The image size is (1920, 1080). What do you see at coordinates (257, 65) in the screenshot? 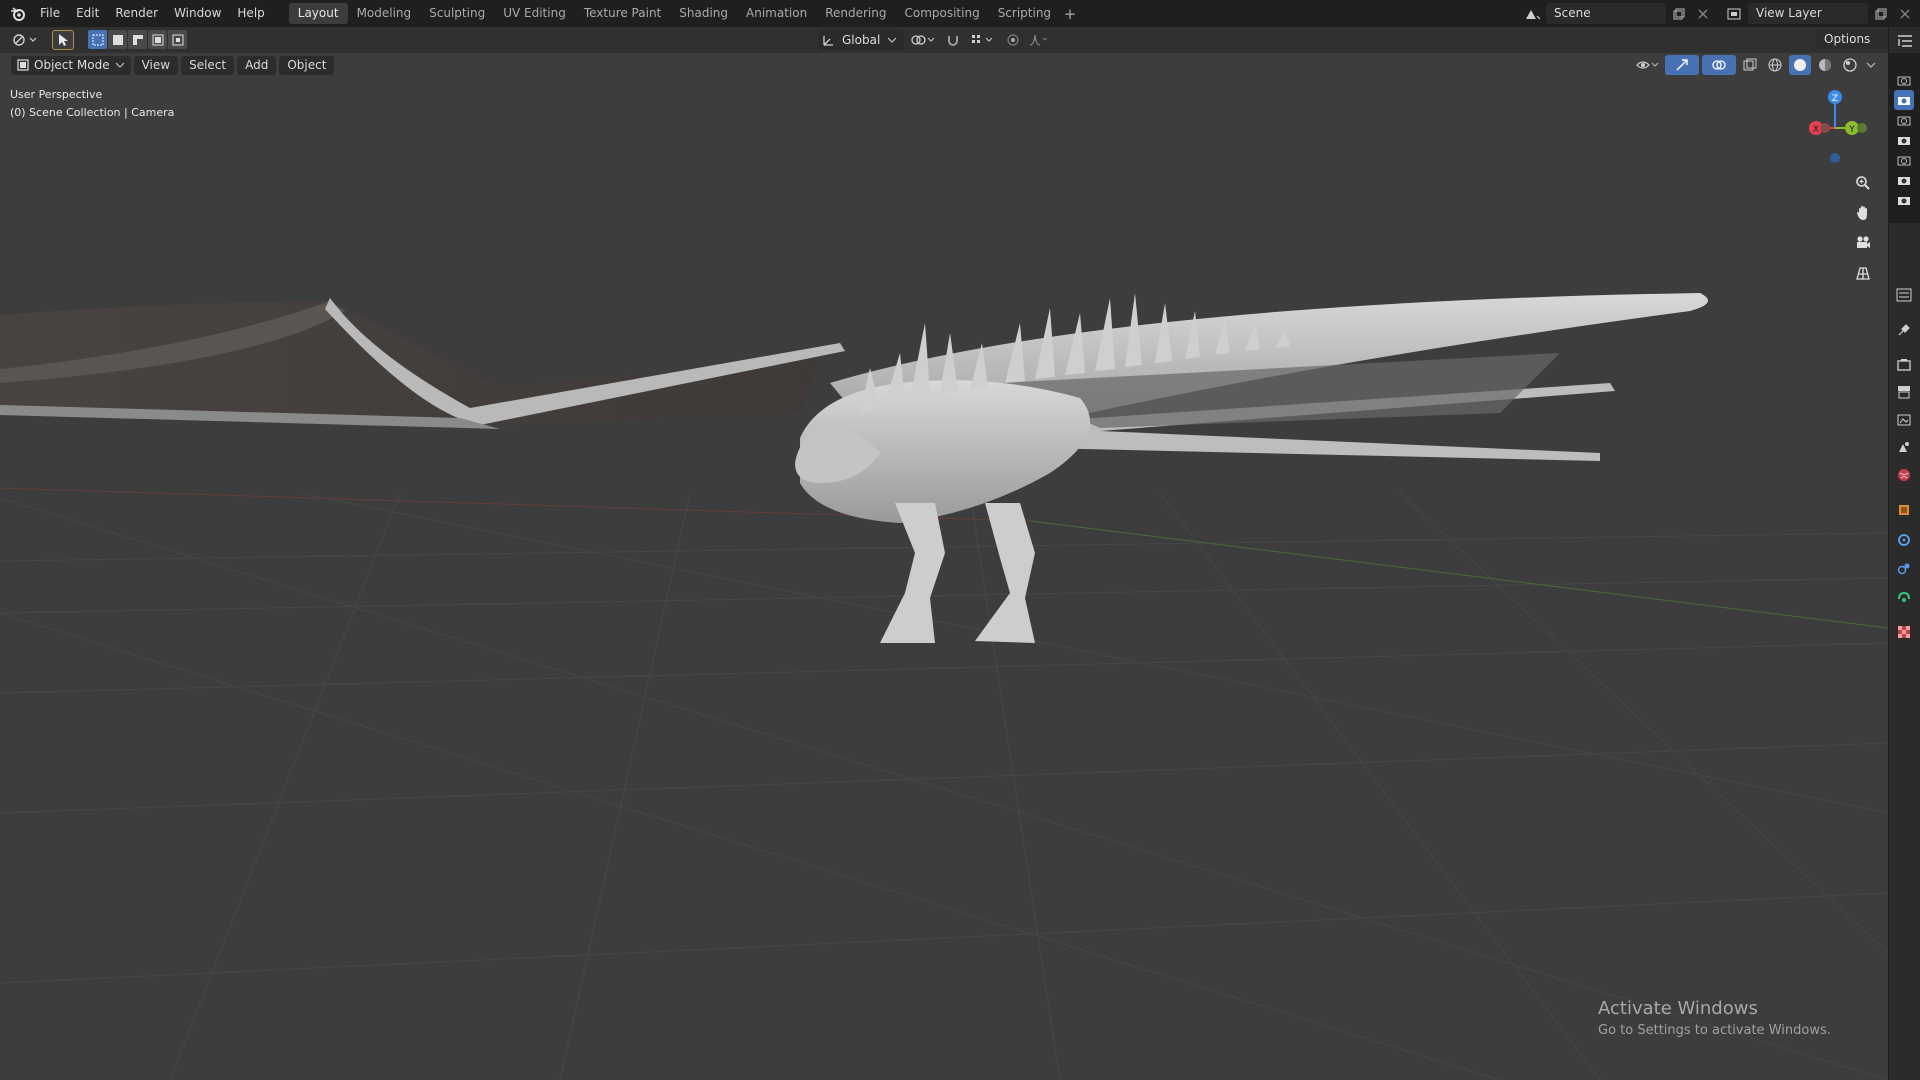
I see `menu-add: Add` at bounding box center [257, 65].